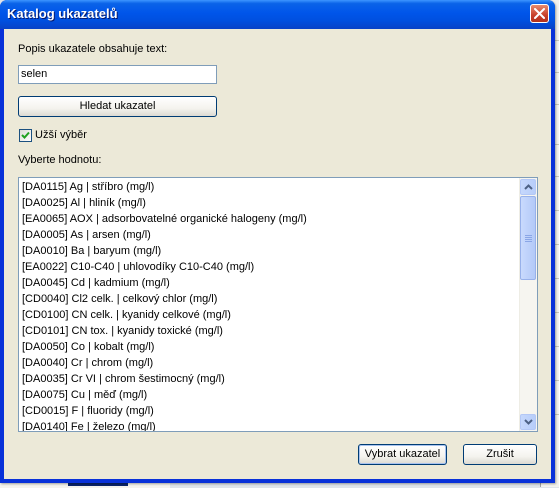  I want to click on list-item: [DA0115] Ag | stříbro (mg/l), so click(272, 187).